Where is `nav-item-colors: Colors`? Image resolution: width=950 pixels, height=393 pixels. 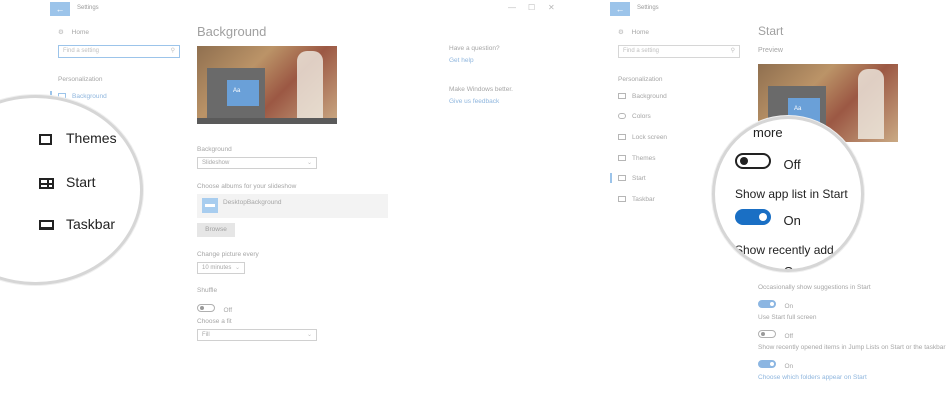 nav-item-colors: Colors is located at coordinates (634, 116).